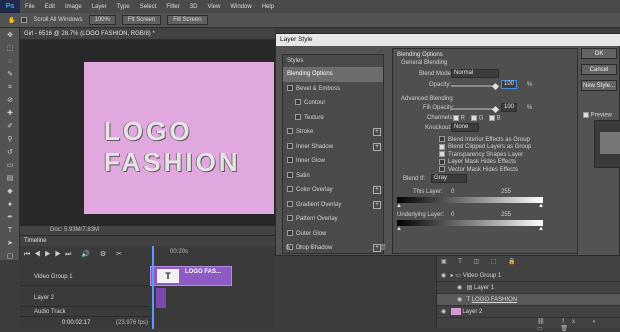 This screenshot has width=620, height=332. I want to click on channel-r: R, so click(459, 118).